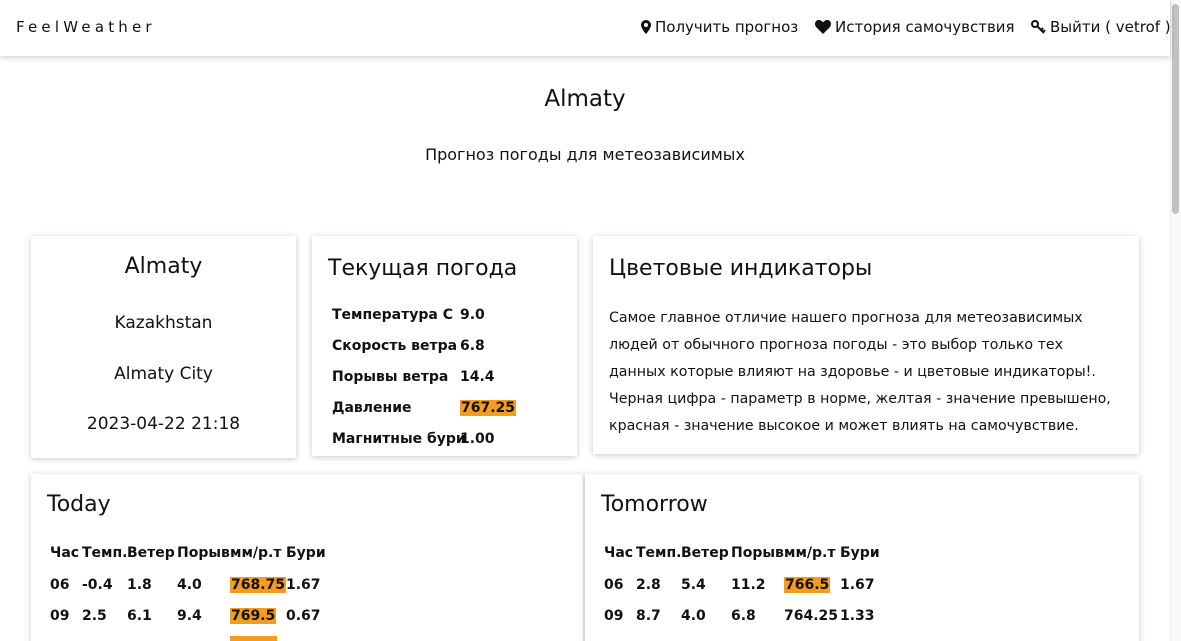 Image resolution: width=1181 pixels, height=641 pixels. Describe the element at coordinates (925, 27) in the screenshot. I see `nav-health-history-label: История самочувствия` at that location.